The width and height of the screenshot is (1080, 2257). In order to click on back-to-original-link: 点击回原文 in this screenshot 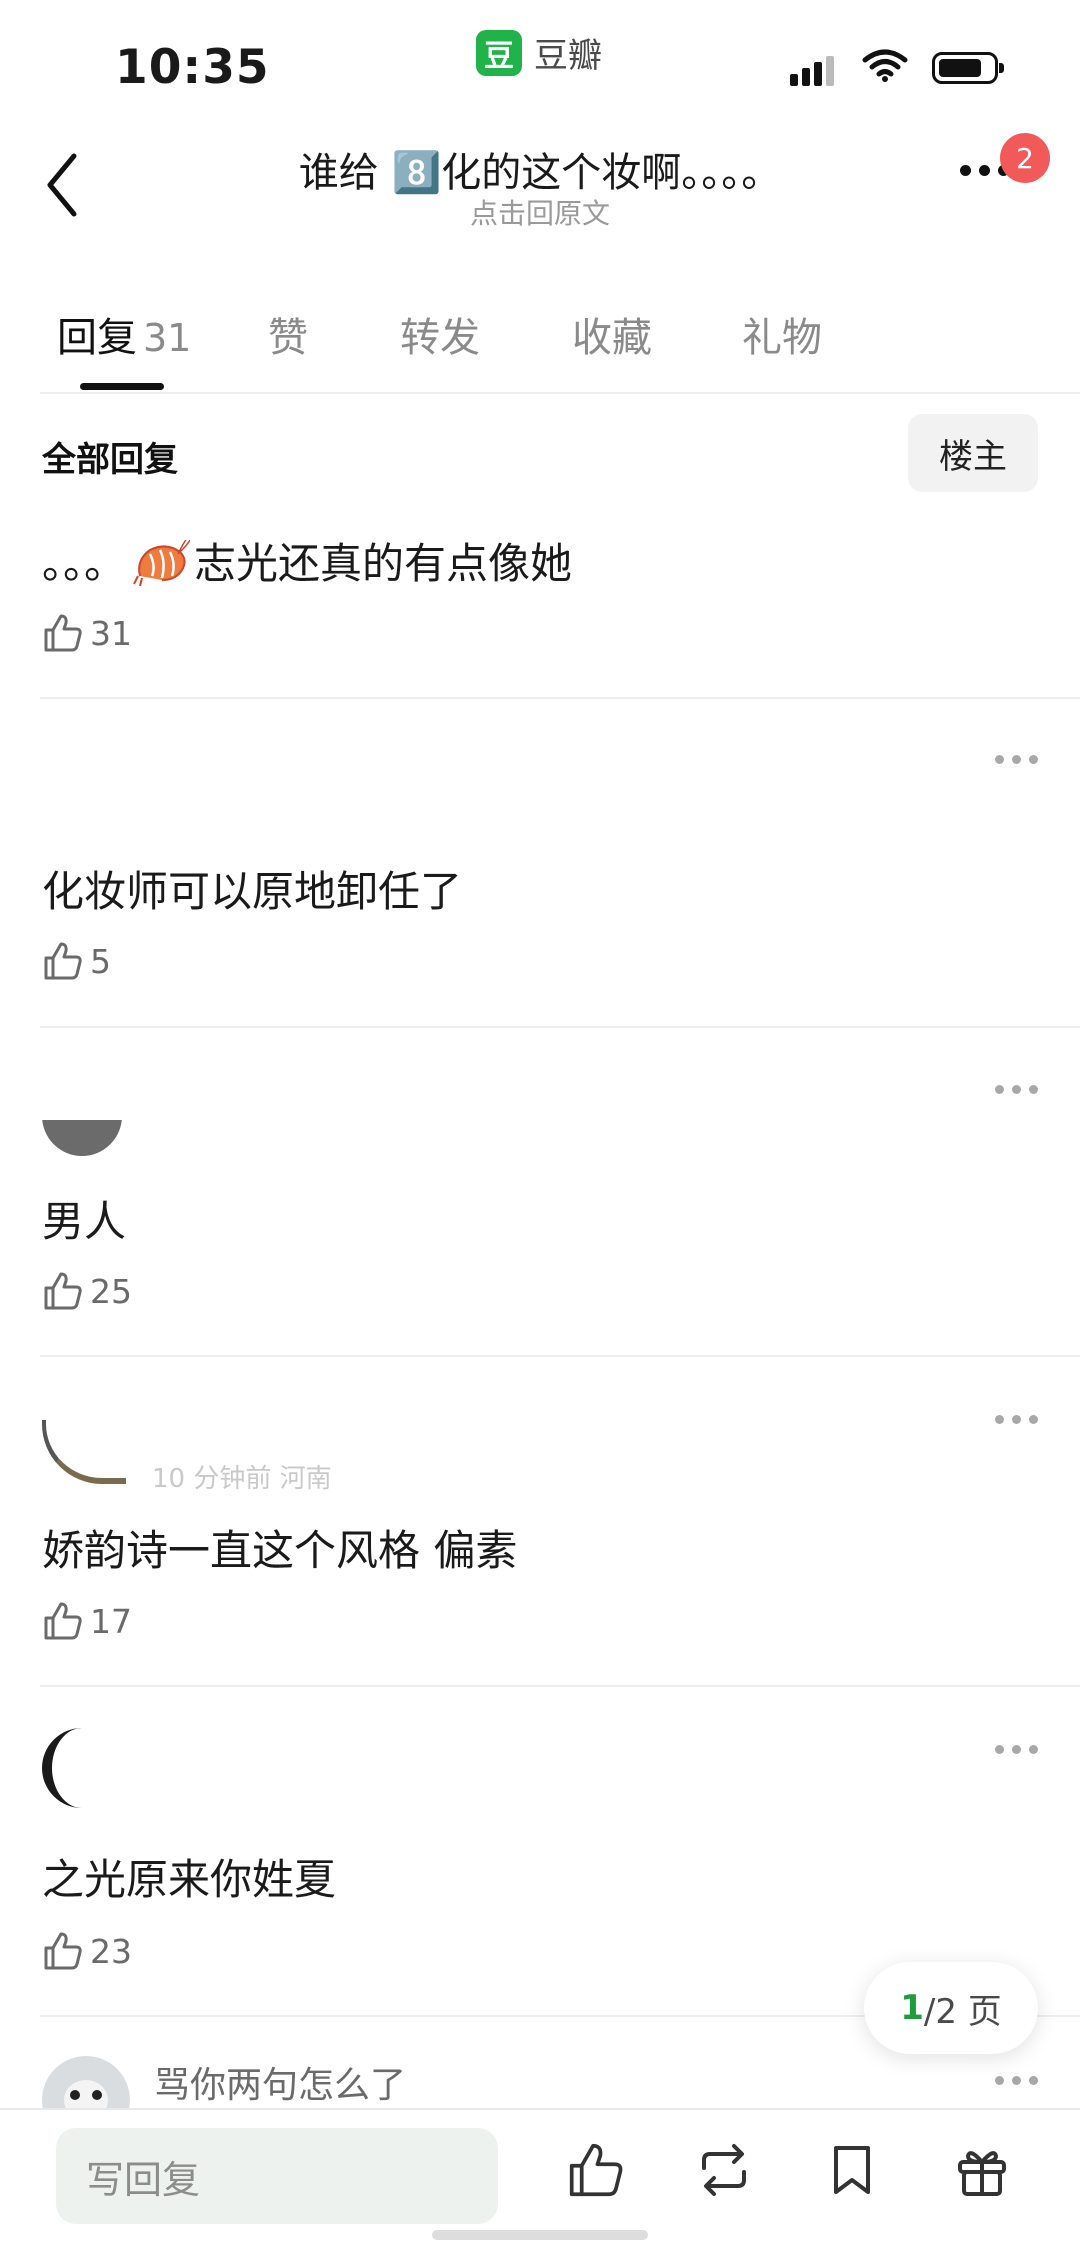, I will do `click(540, 212)`.